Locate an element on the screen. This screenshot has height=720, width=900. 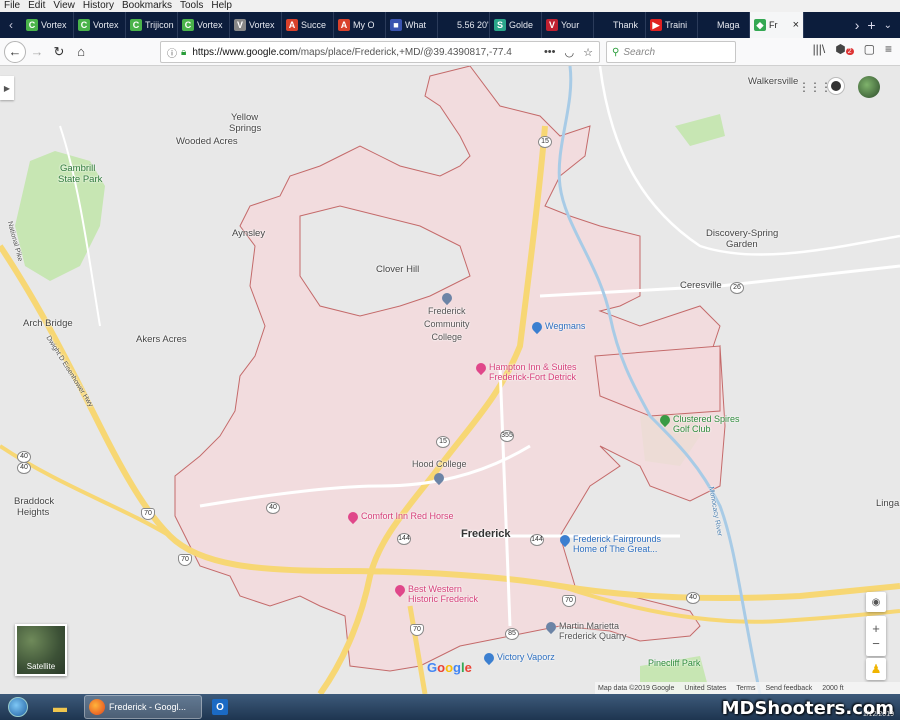
browser-tab: ▶ Traini is located at coordinates (672, 25).